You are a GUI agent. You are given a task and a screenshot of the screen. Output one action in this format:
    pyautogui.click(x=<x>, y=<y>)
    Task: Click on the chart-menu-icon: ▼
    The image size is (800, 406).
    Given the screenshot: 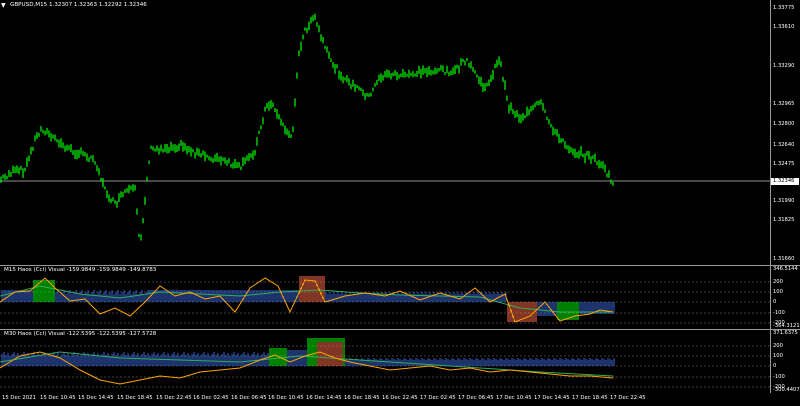 What is the action you would take?
    pyautogui.click(x=3, y=6)
    